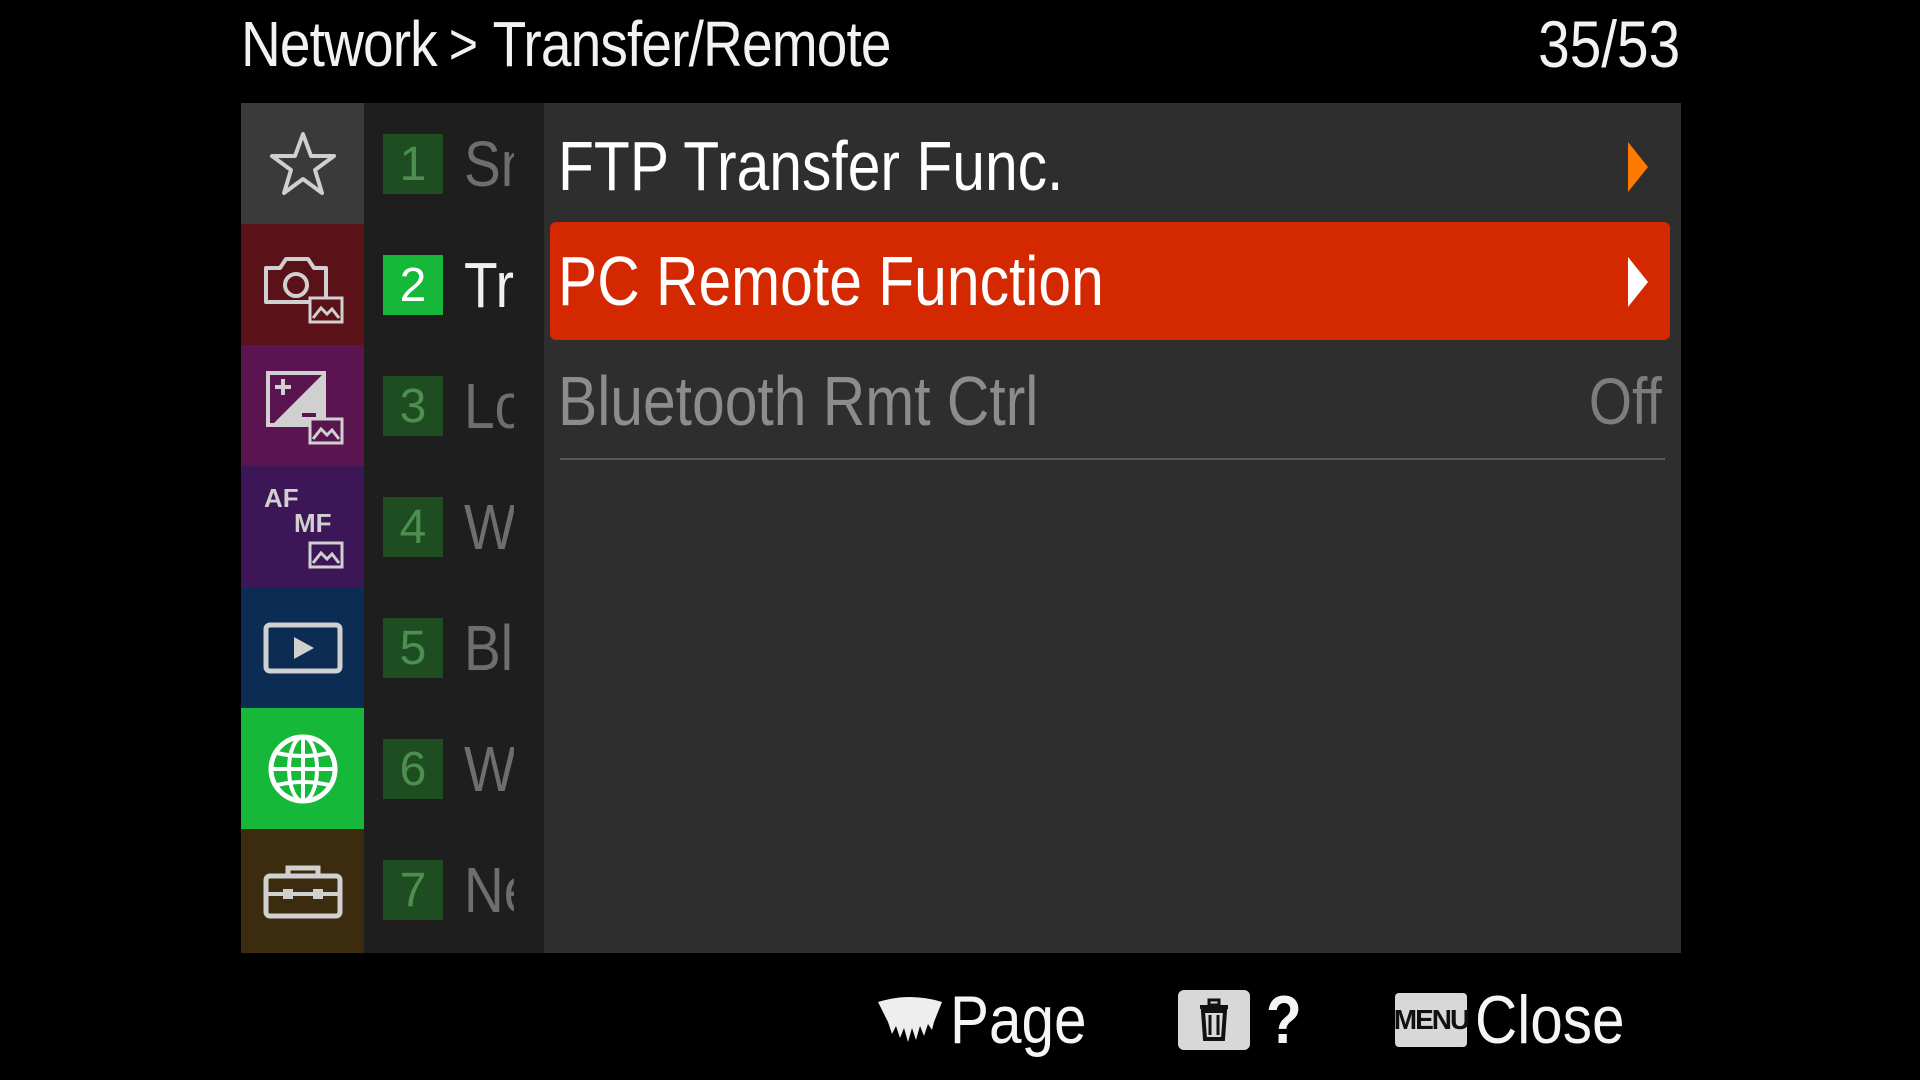  Describe the element at coordinates (1284, 1020) in the screenshot. I see `help-hint-label: ?` at that location.